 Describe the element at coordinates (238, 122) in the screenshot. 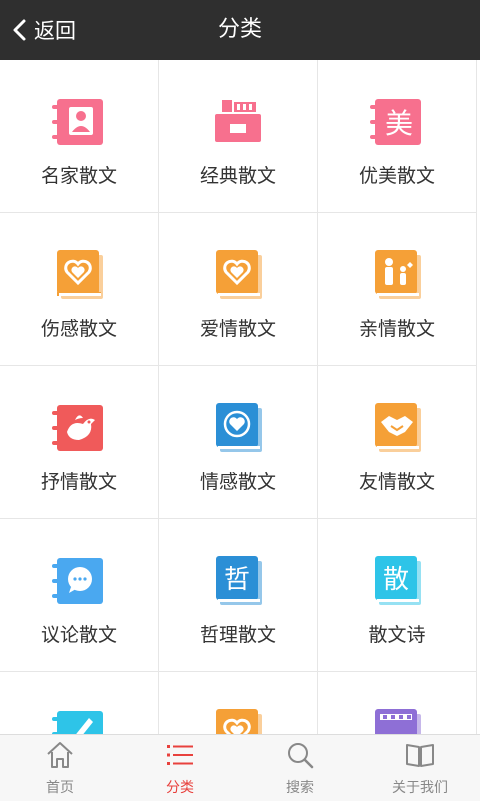

I see `cash-register-icon` at that location.